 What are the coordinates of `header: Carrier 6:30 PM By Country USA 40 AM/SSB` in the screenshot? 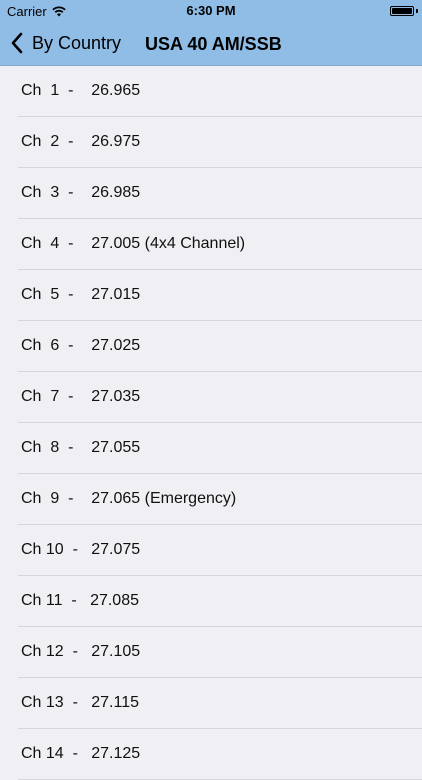 It's located at (211, 33).